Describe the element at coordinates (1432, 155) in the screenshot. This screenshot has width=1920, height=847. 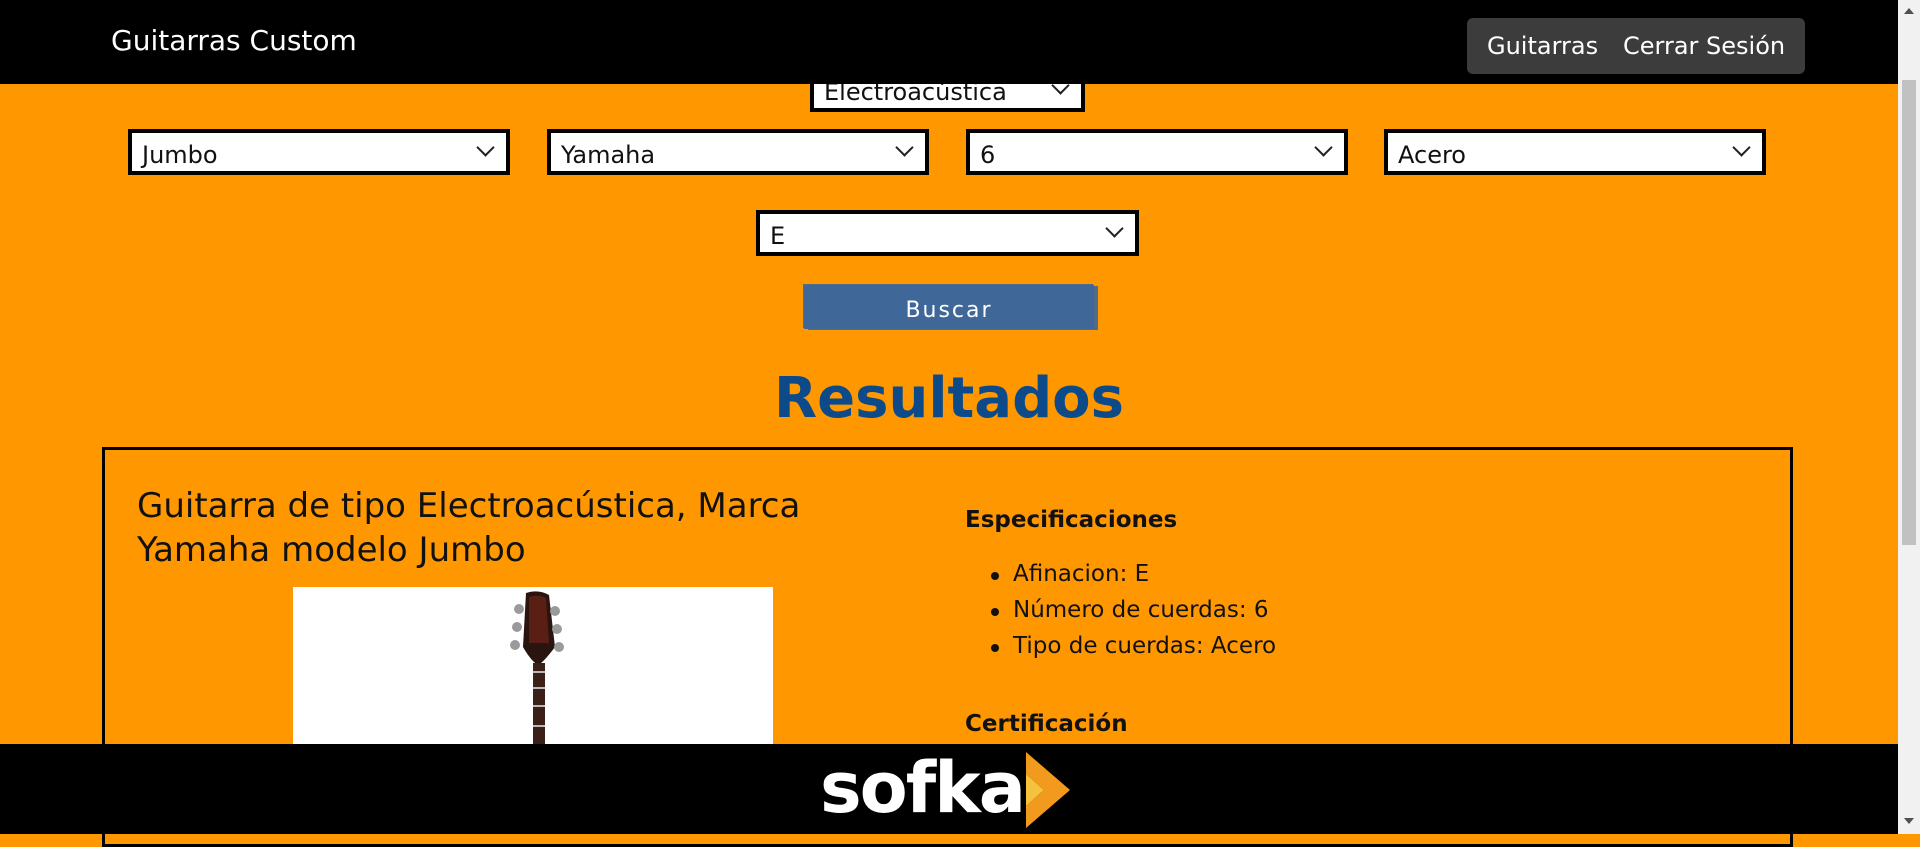
I see `tipo-cuerdas-select-value: Acero` at that location.